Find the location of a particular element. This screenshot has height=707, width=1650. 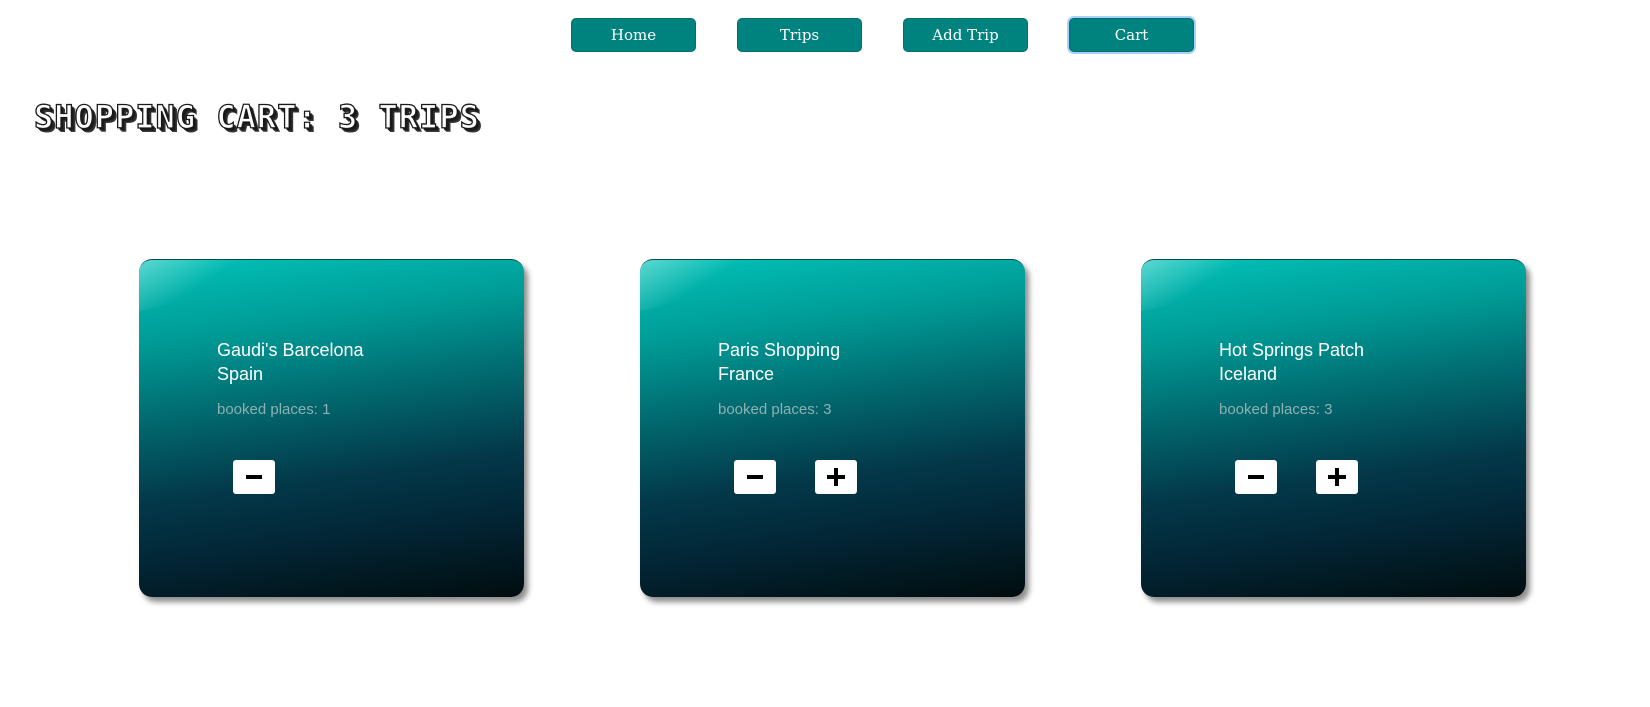

trip-name: Paris Shopping is located at coordinates (779, 350).